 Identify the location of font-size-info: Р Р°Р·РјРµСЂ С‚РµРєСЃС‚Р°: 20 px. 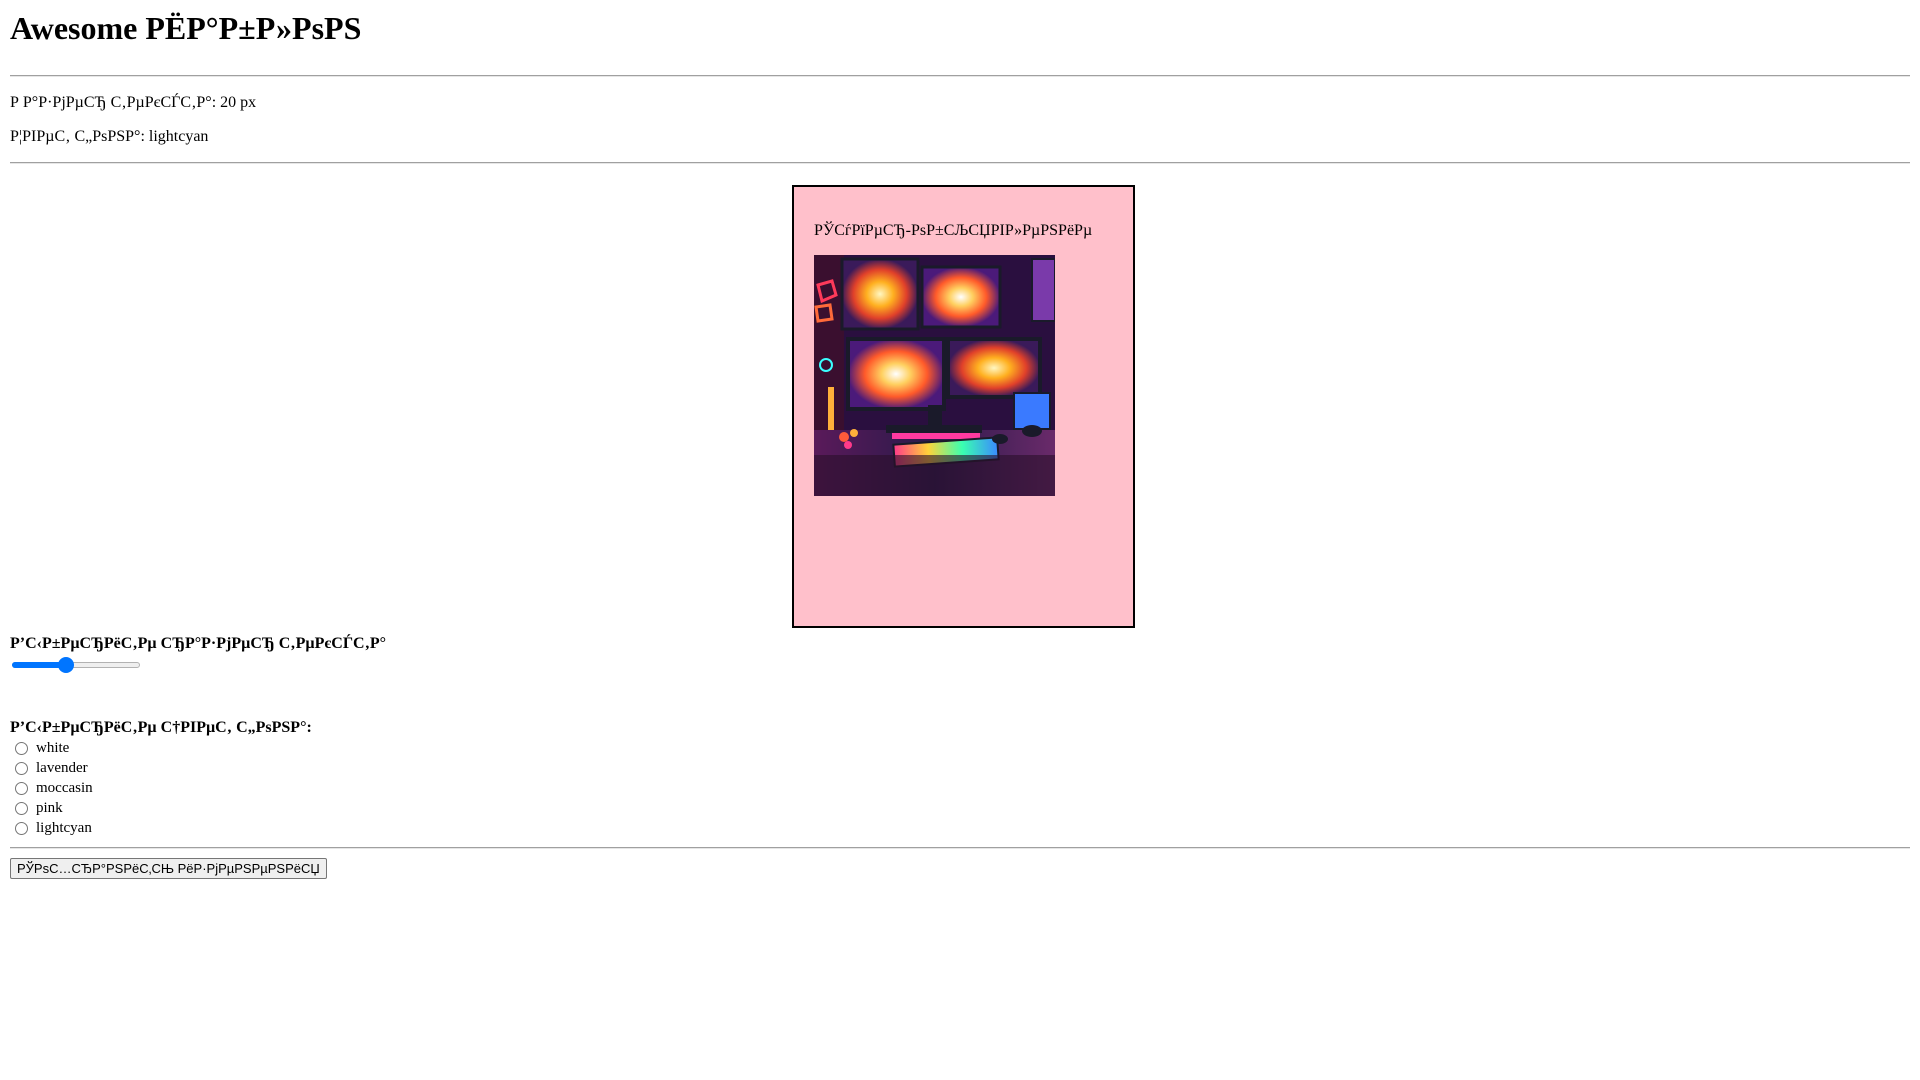
(133, 102).